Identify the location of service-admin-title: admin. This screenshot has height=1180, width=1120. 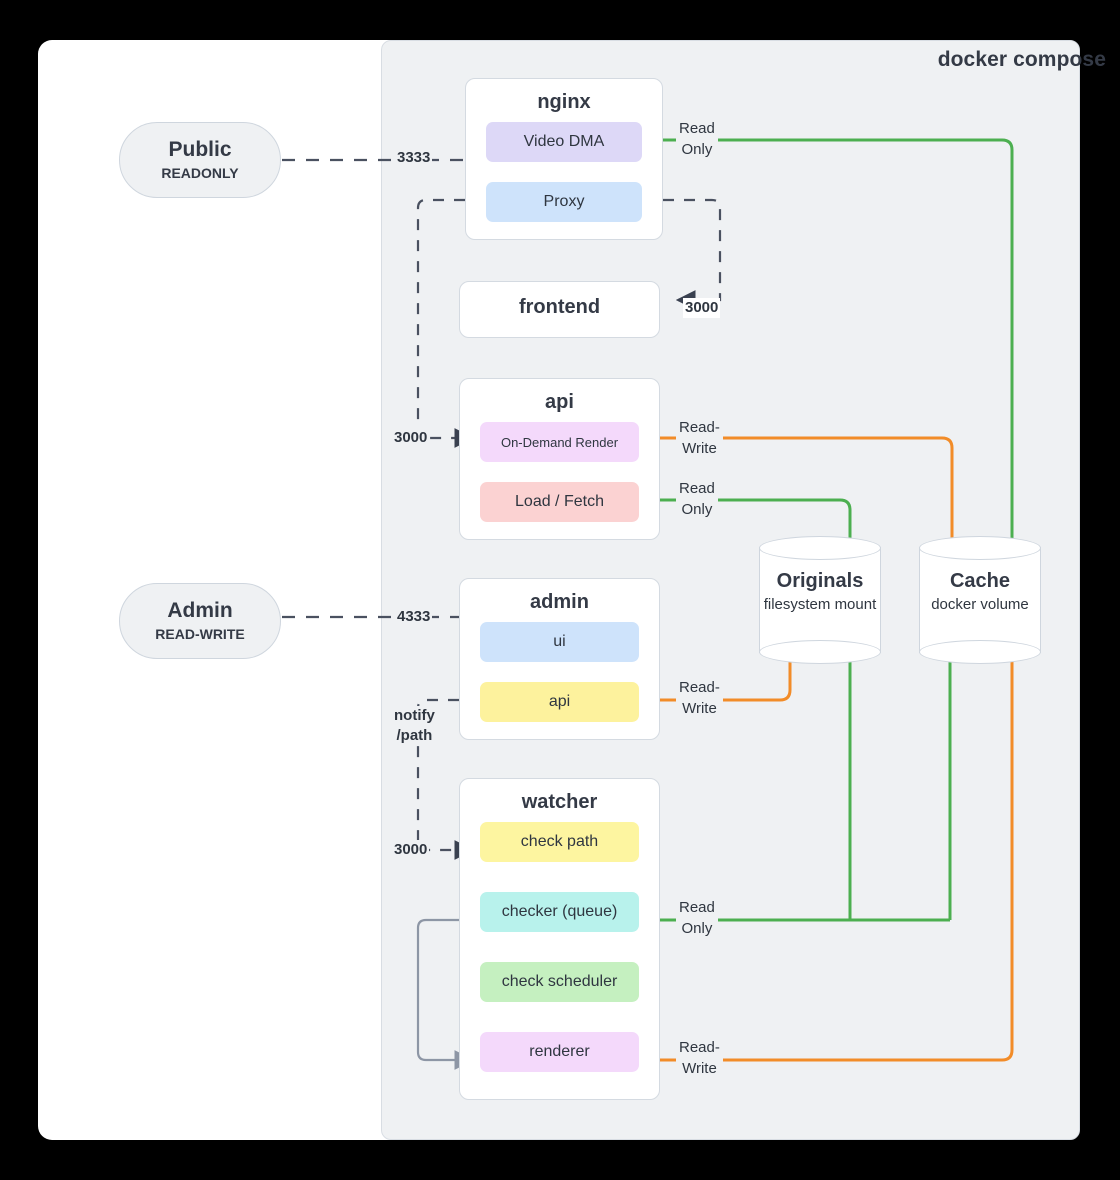
(559, 602).